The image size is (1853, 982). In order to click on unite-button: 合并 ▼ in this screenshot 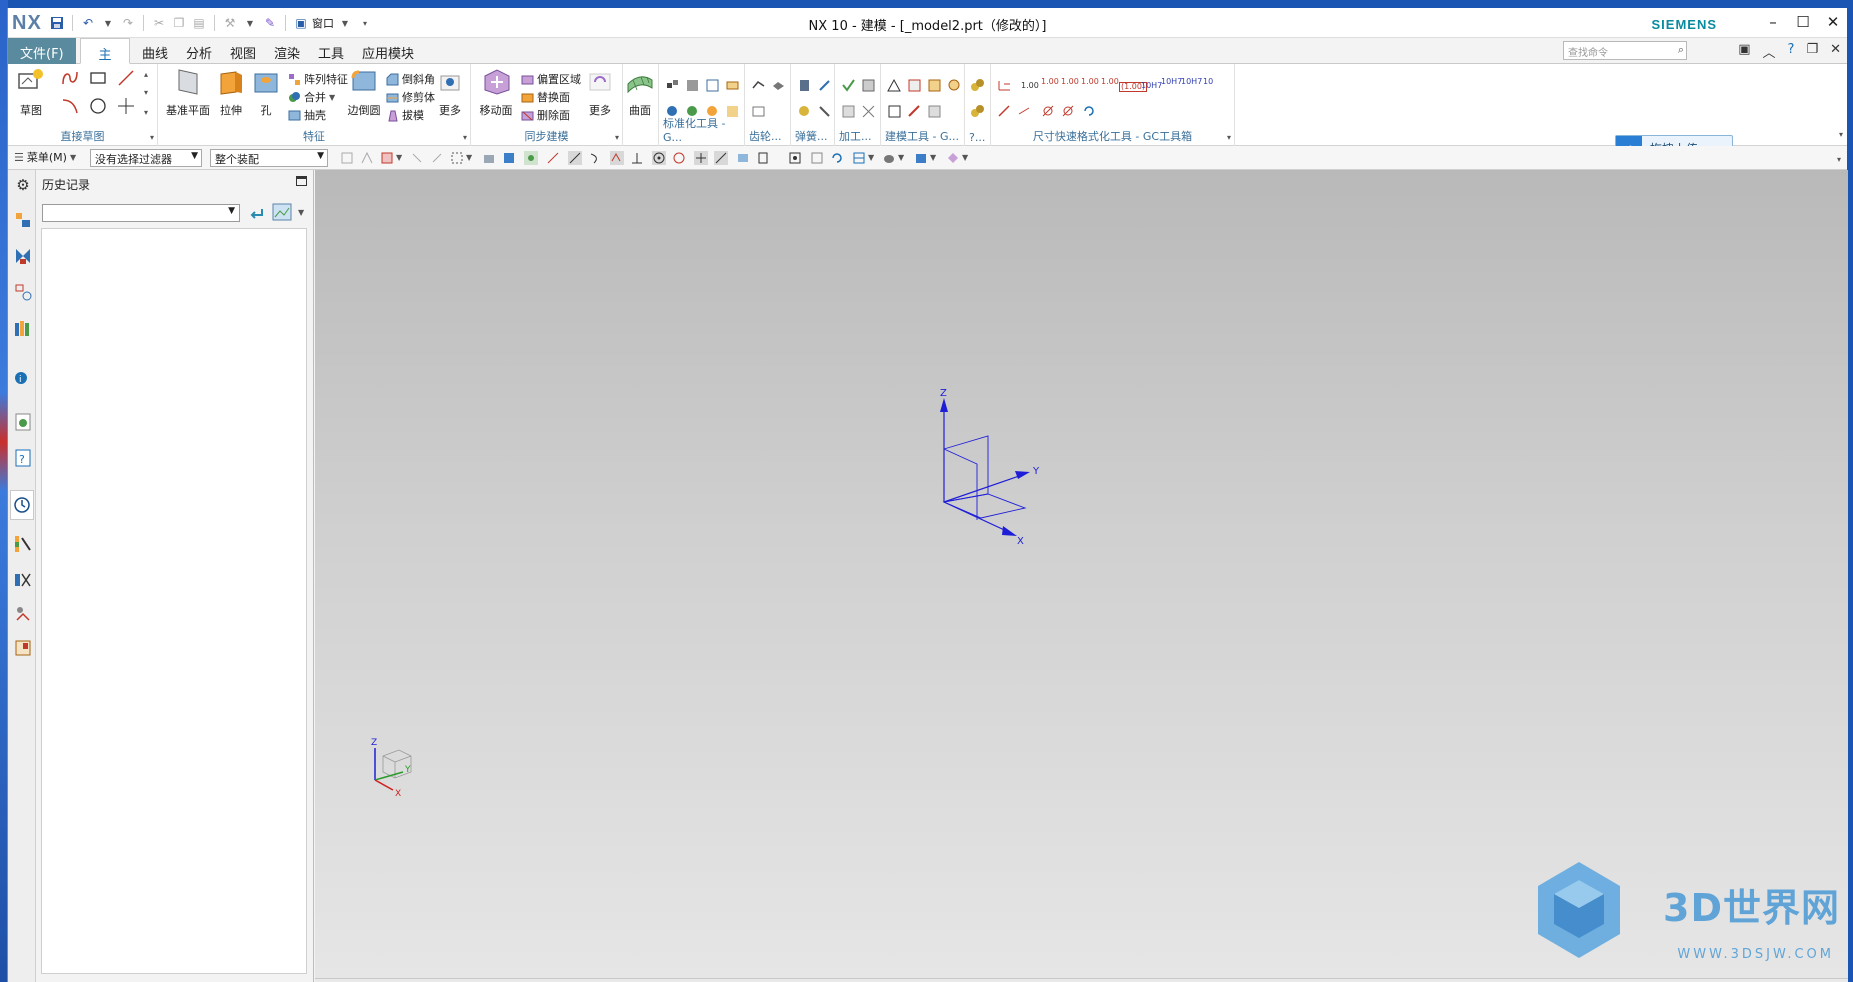, I will do `click(311, 97)`.